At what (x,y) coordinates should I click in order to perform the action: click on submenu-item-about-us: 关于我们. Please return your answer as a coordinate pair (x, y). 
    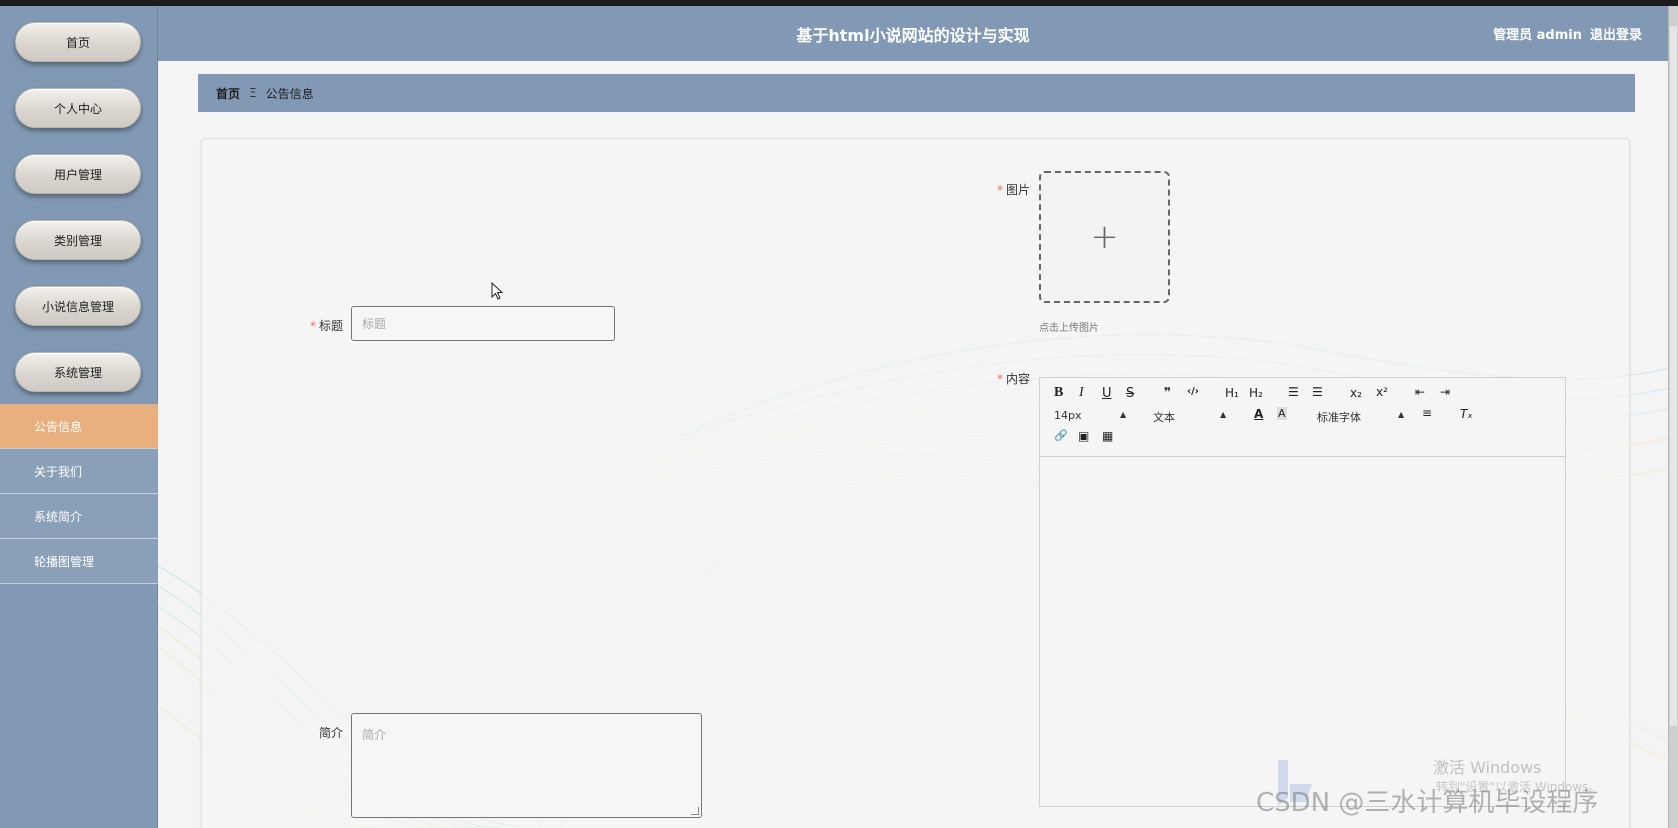
    Looking at the image, I should click on (79, 471).